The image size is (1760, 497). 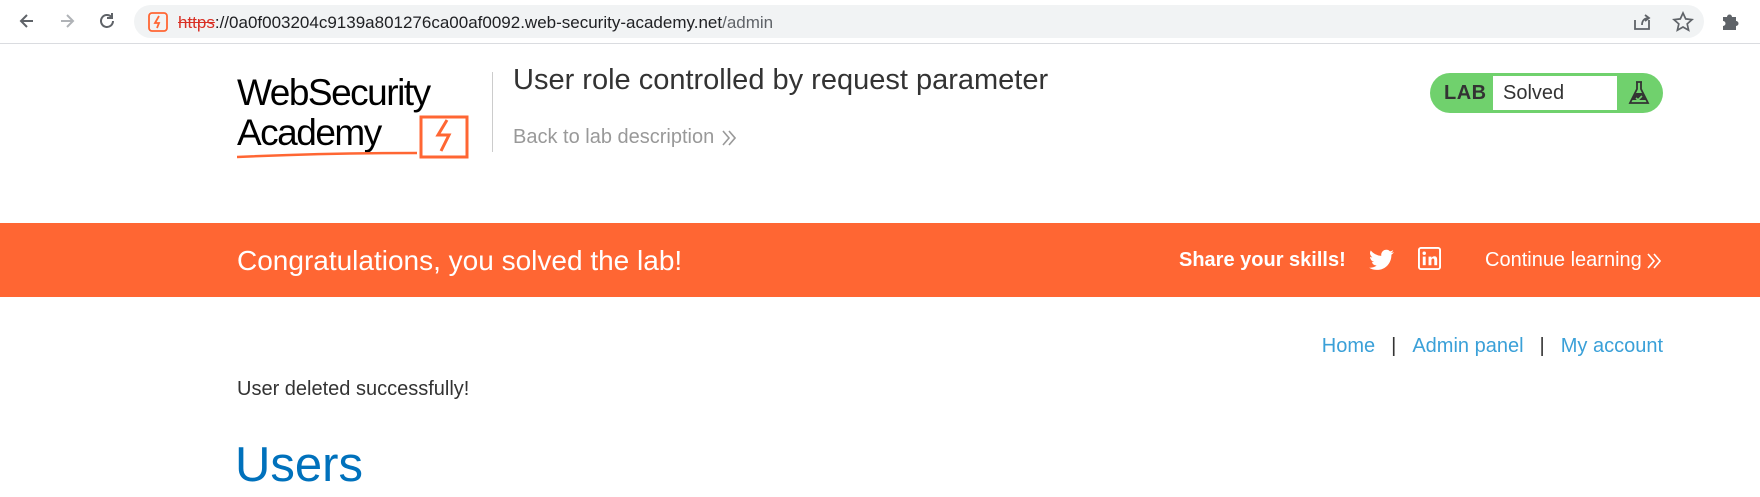 What do you see at coordinates (1683, 22) in the screenshot?
I see `bookmark-star-icon` at bounding box center [1683, 22].